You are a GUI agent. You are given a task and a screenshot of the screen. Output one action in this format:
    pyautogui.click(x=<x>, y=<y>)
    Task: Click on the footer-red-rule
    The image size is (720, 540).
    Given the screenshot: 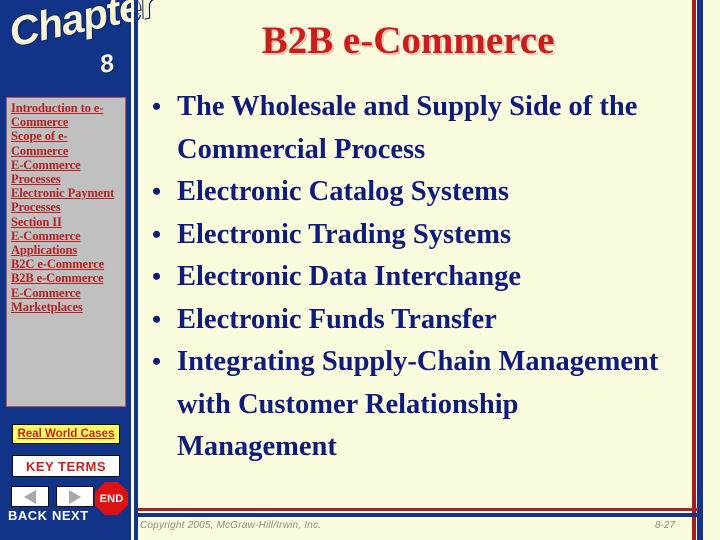 What is the action you would take?
    pyautogui.click(x=418, y=509)
    